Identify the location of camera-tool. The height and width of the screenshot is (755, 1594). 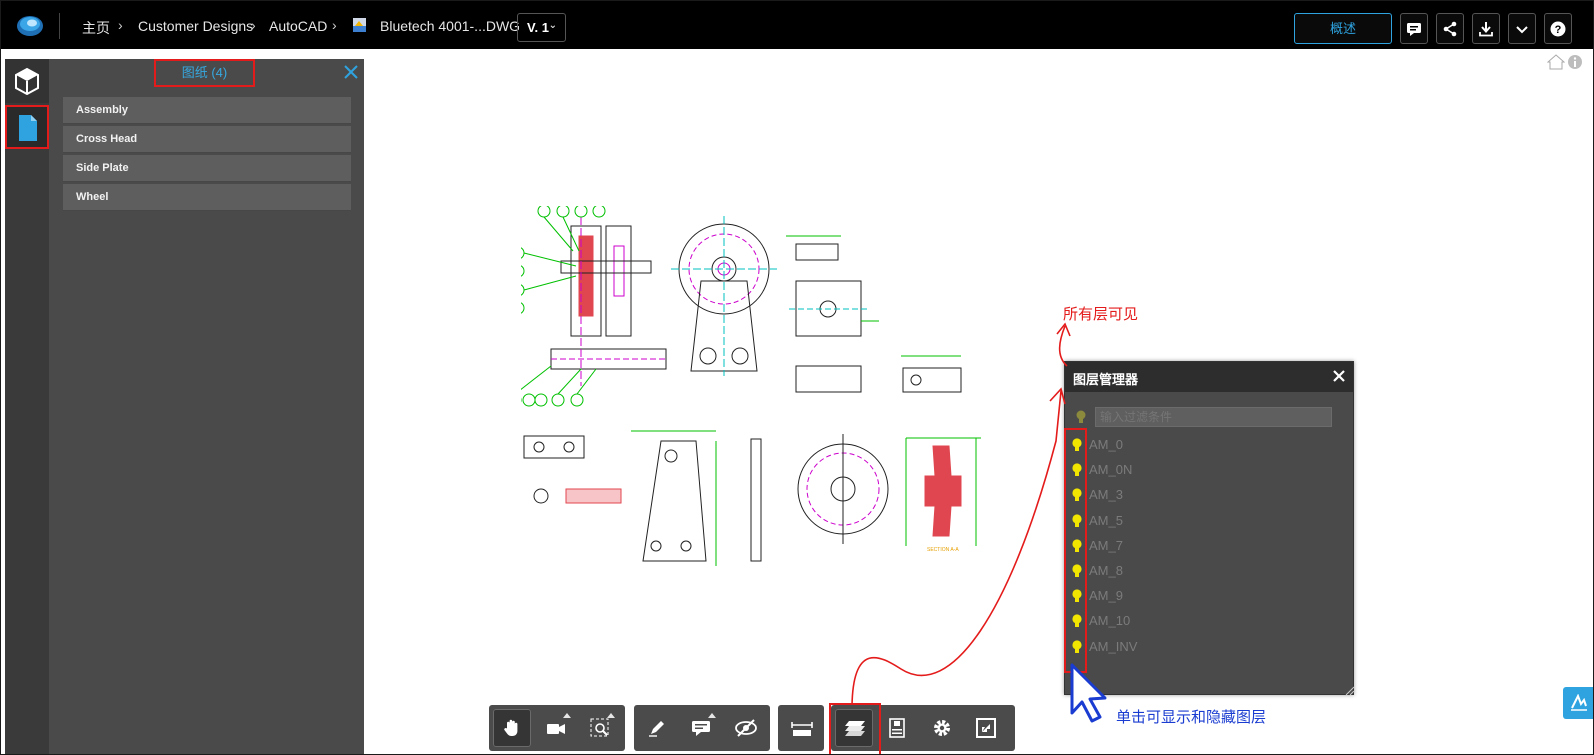
(556, 728).